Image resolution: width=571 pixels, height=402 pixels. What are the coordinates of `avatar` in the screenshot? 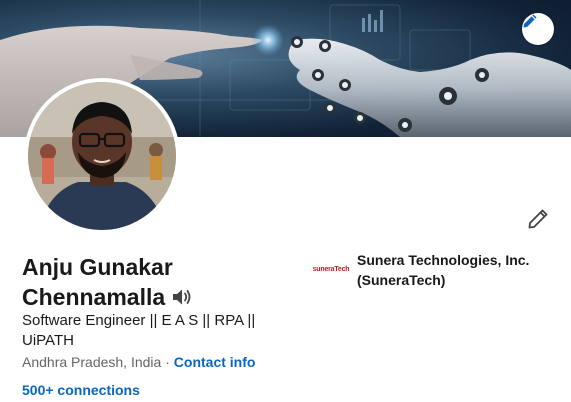 It's located at (102, 156).